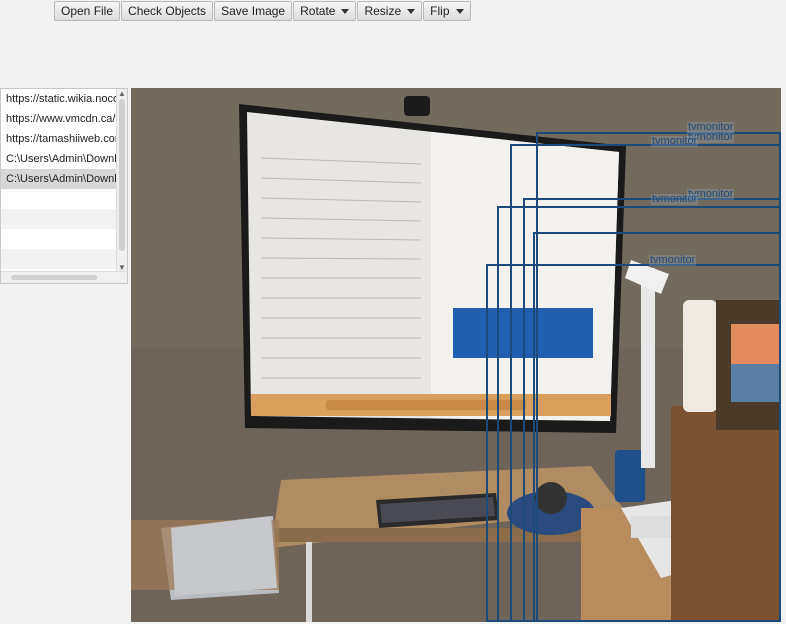  Describe the element at coordinates (318, 11) in the screenshot. I see `rotate-label: Rotate` at that location.